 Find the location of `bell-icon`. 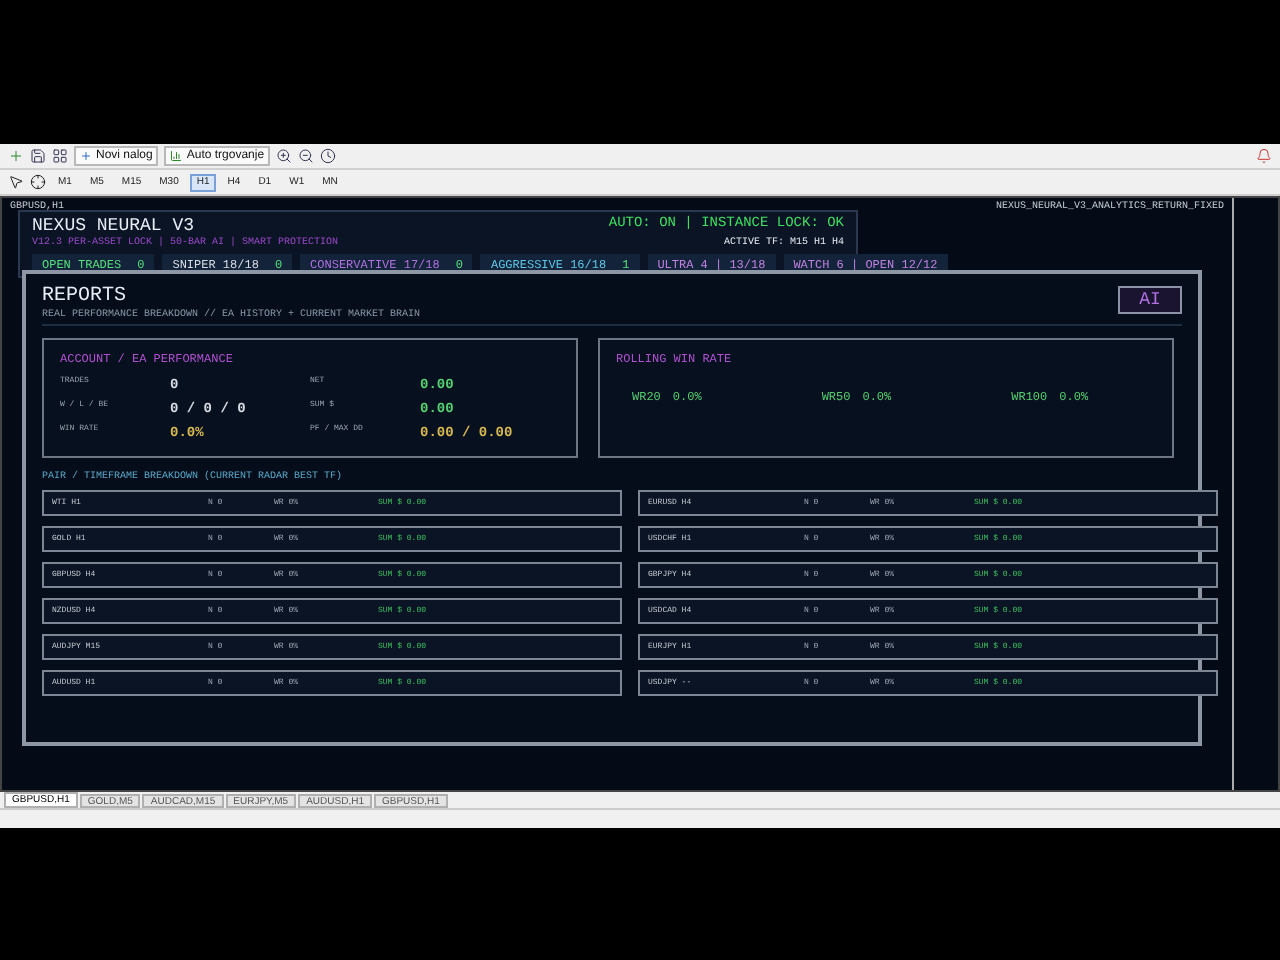

bell-icon is located at coordinates (1264, 156).